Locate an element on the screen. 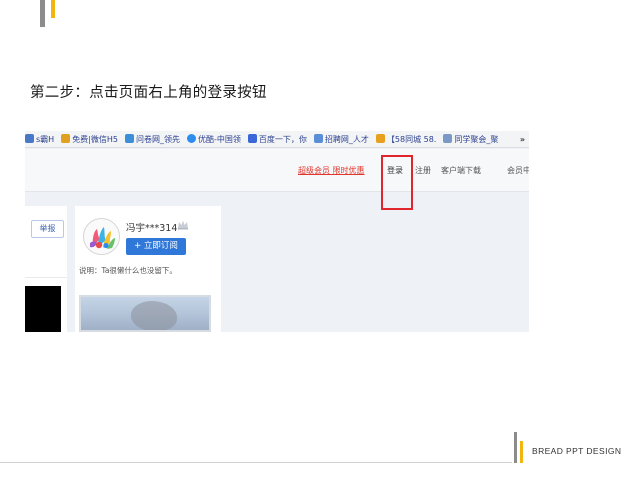  bookmark-label: 免费|微信H5 is located at coordinates (95, 139).